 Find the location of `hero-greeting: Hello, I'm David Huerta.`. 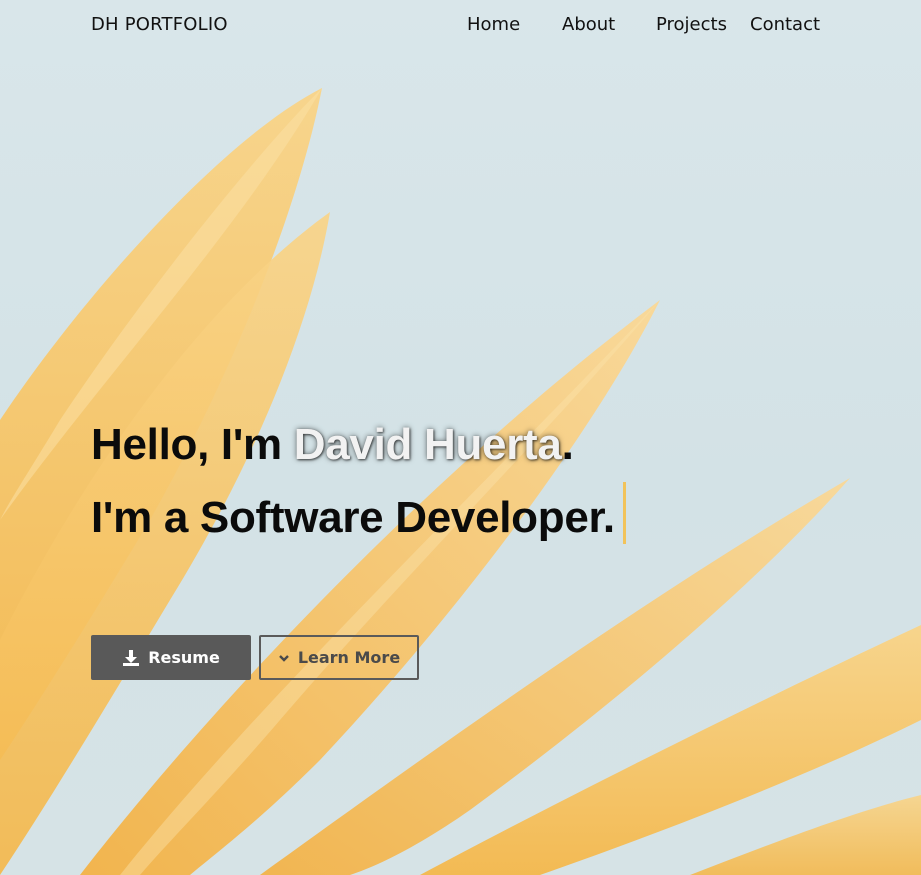

hero-greeting: Hello, I'm David Huerta. is located at coordinates (332, 445).